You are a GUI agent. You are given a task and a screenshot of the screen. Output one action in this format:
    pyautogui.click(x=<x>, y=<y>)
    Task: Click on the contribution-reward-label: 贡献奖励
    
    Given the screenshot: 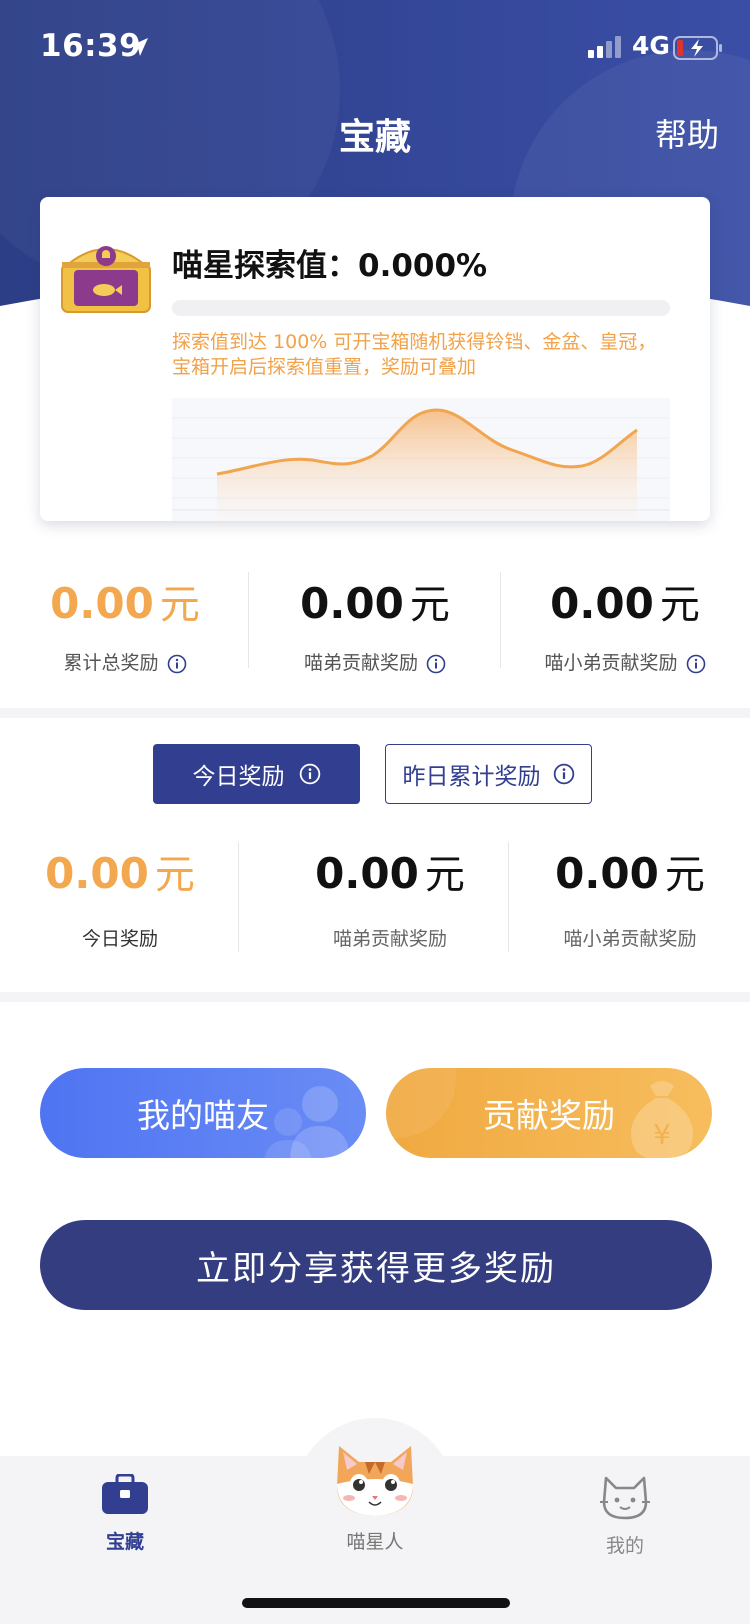 What is the action you would take?
    pyautogui.click(x=549, y=1115)
    